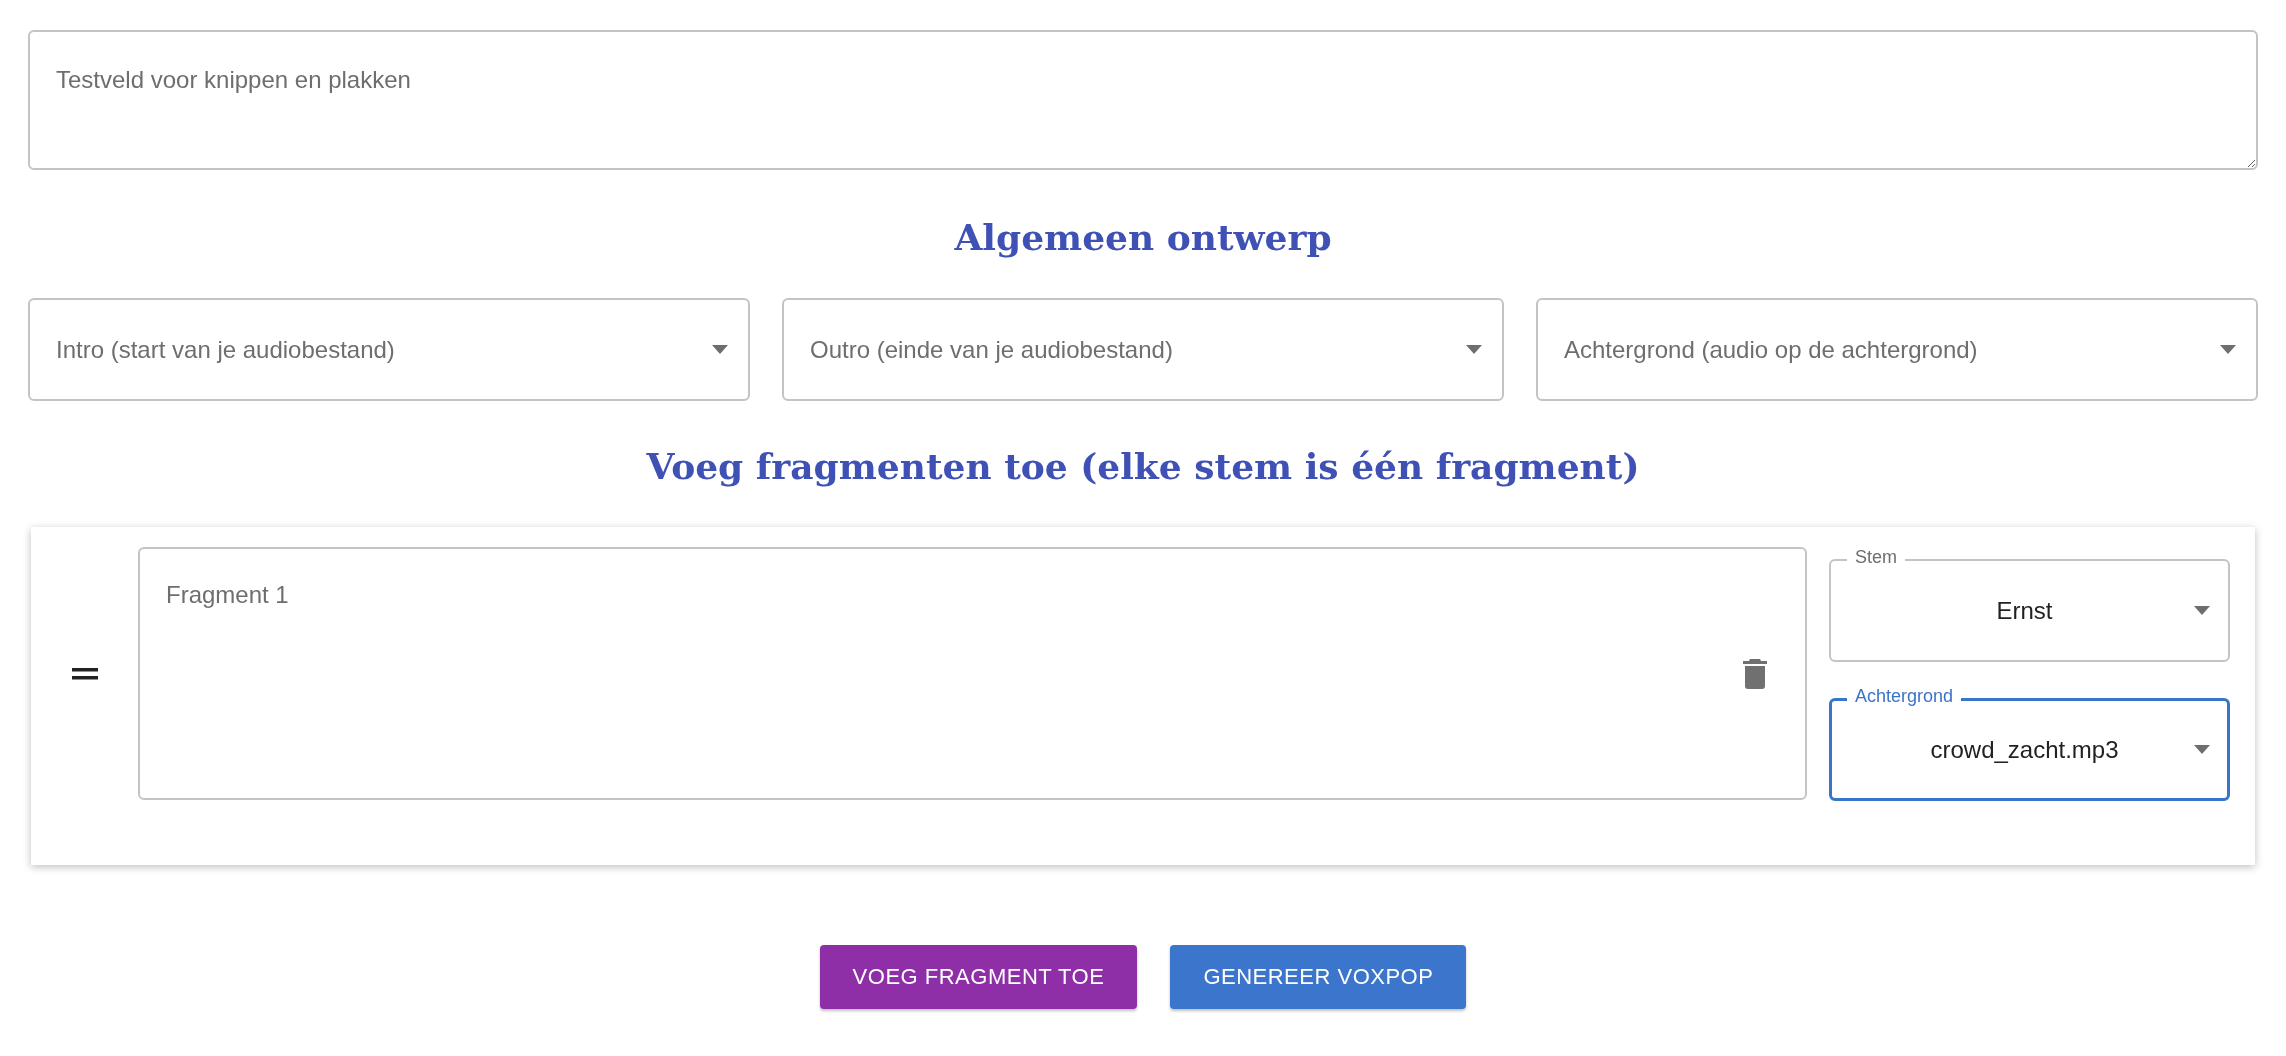 The height and width of the screenshot is (1056, 2286). Describe the element at coordinates (1143, 349) in the screenshot. I see `select-field: Outro (einde van je audiobestand)` at that location.